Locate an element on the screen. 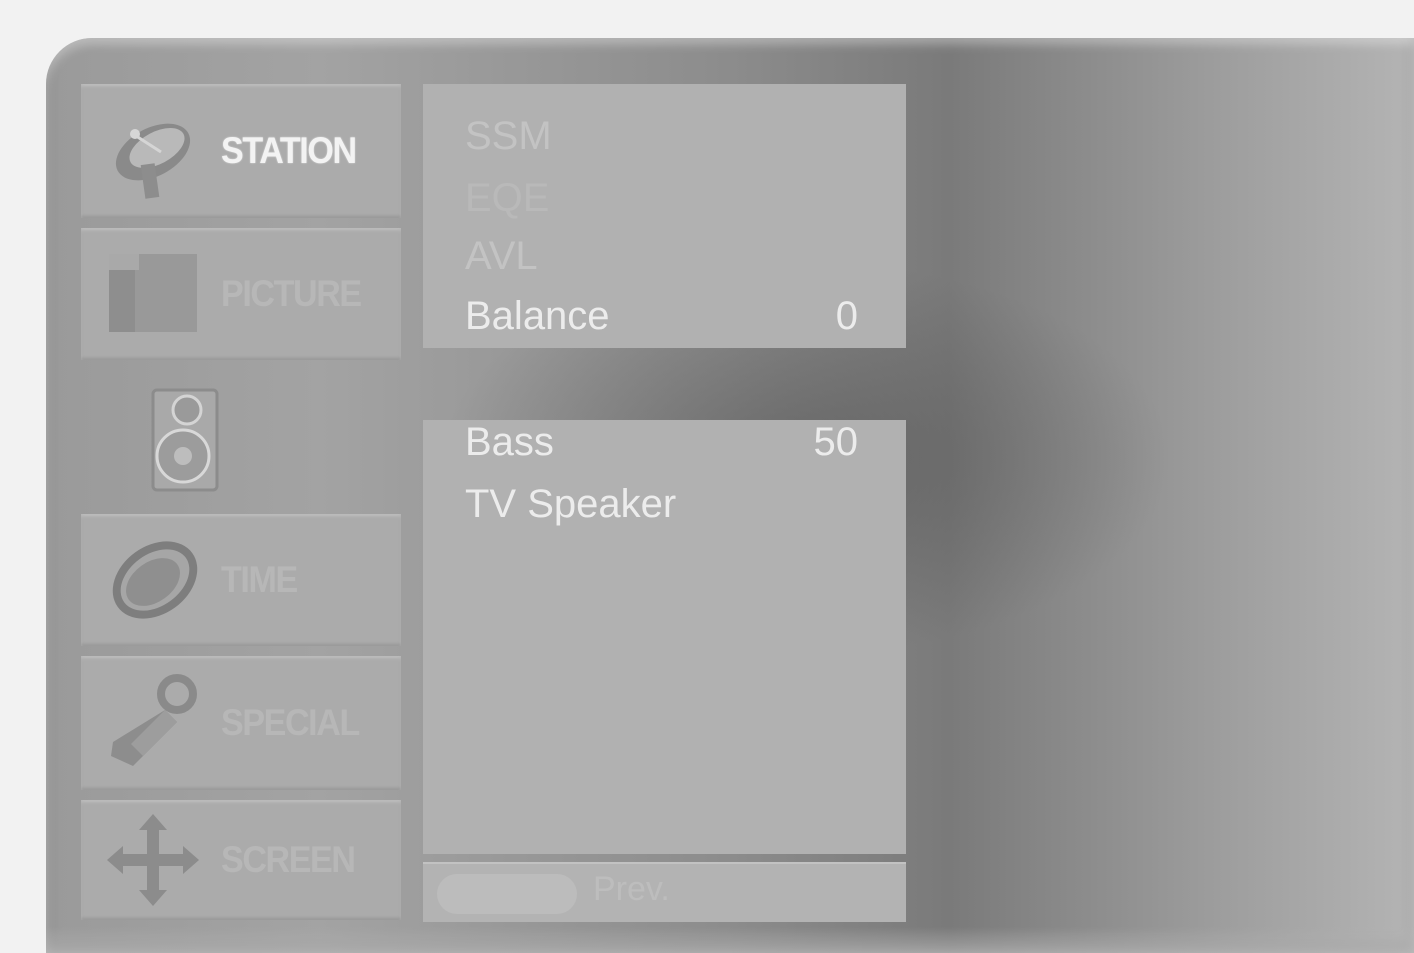 The height and width of the screenshot is (953, 1414). menu-picture: PICTURE is located at coordinates (241, 294).